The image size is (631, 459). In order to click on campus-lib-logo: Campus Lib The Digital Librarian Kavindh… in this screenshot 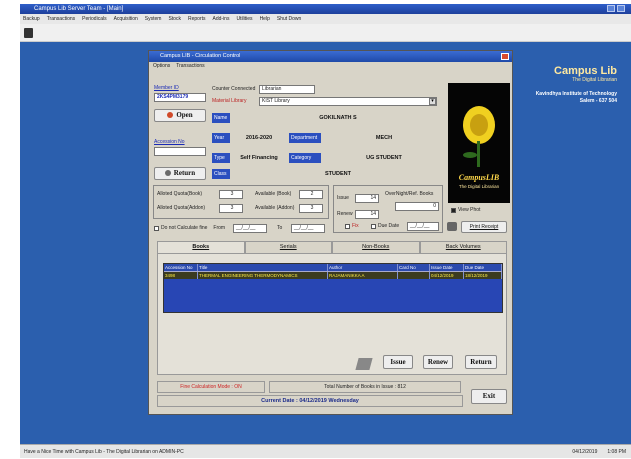, I will do `click(573, 84)`.